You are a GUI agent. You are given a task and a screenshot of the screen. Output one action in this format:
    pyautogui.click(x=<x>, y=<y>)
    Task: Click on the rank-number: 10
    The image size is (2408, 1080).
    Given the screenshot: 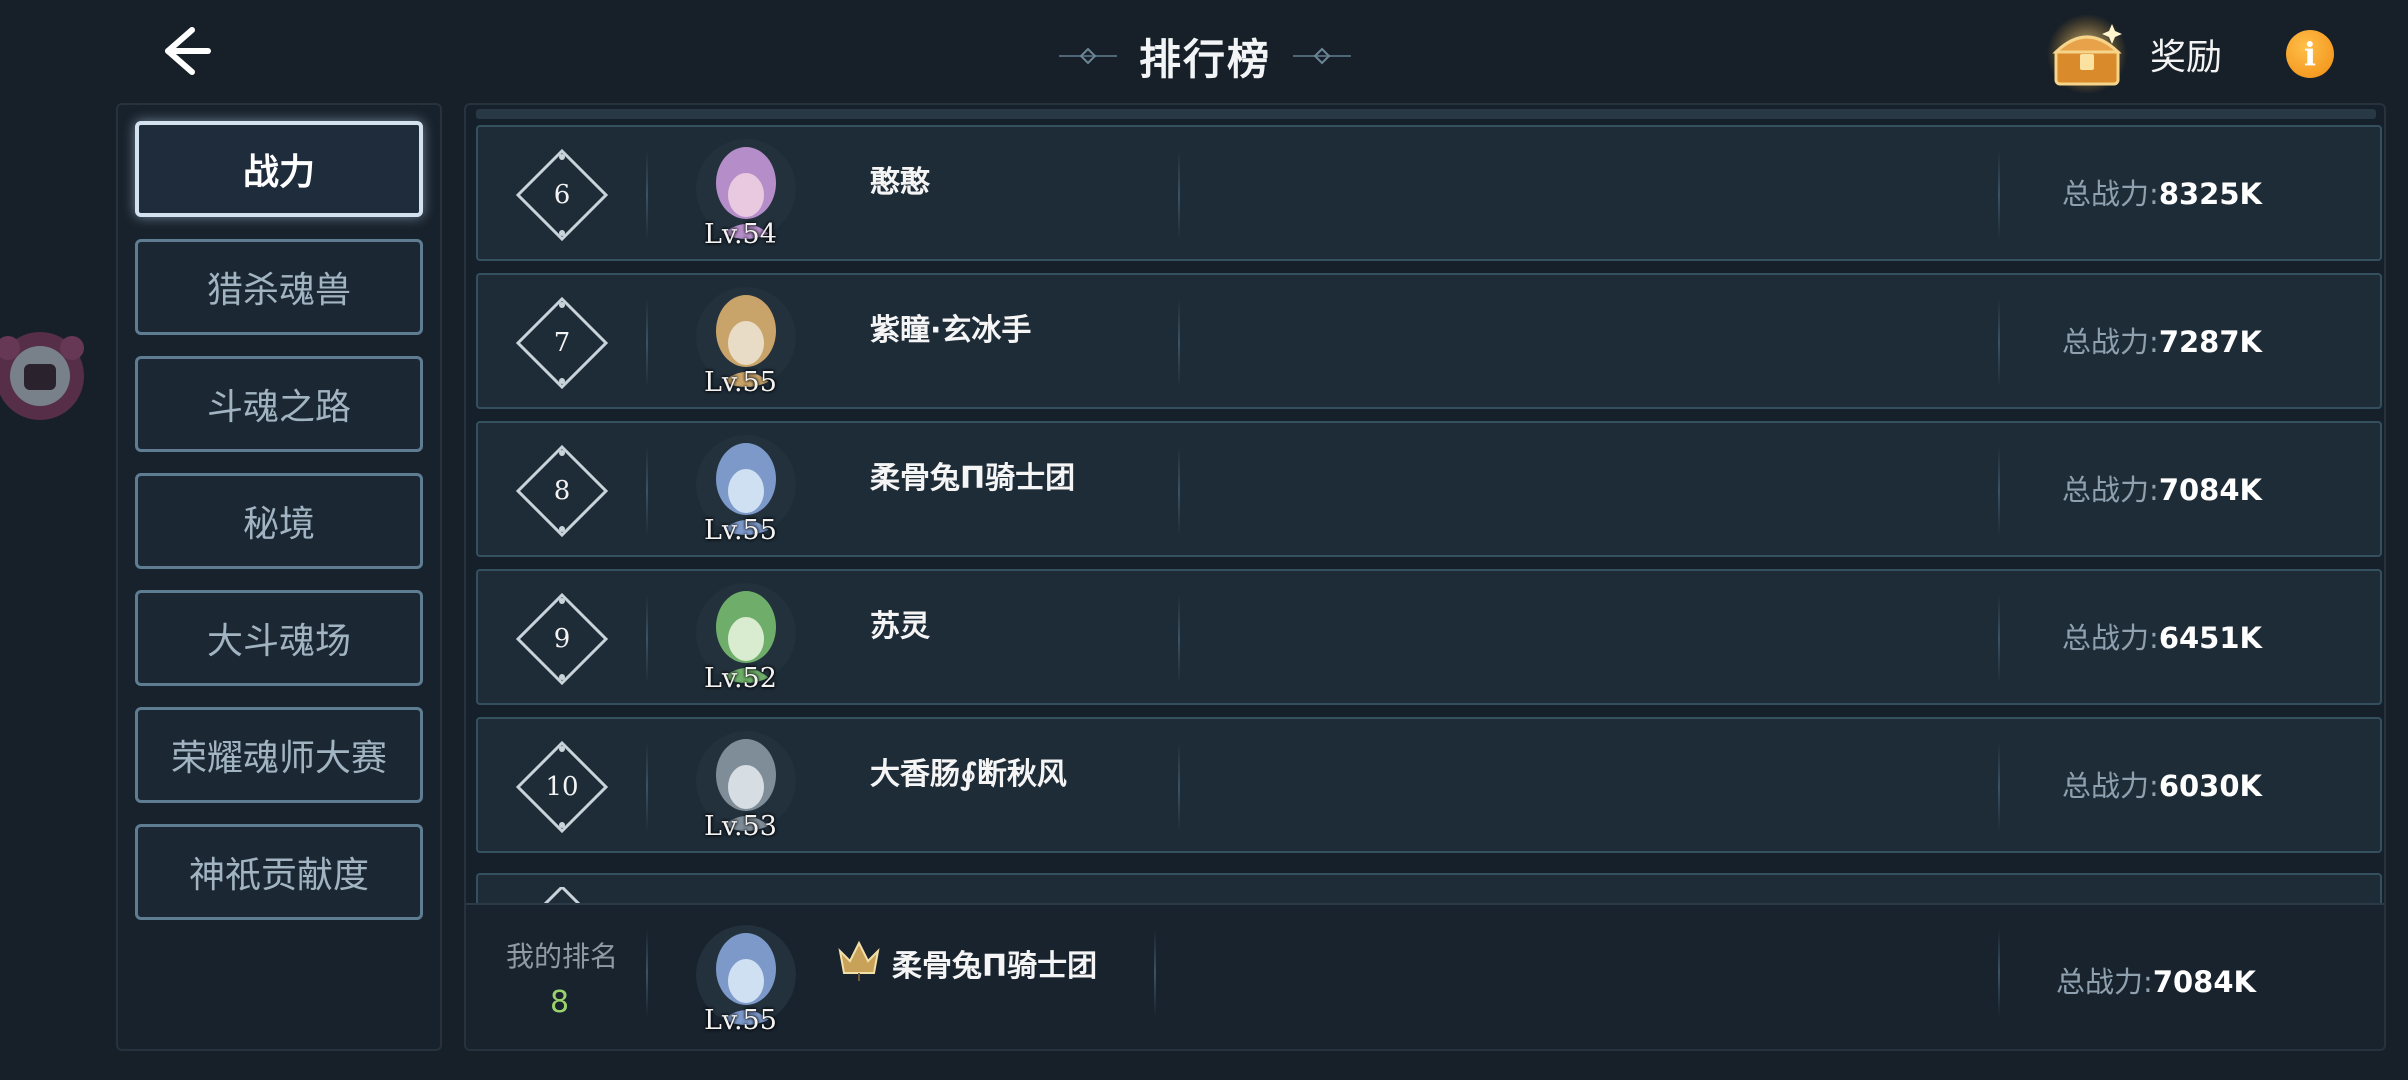 What is the action you would take?
    pyautogui.click(x=562, y=787)
    